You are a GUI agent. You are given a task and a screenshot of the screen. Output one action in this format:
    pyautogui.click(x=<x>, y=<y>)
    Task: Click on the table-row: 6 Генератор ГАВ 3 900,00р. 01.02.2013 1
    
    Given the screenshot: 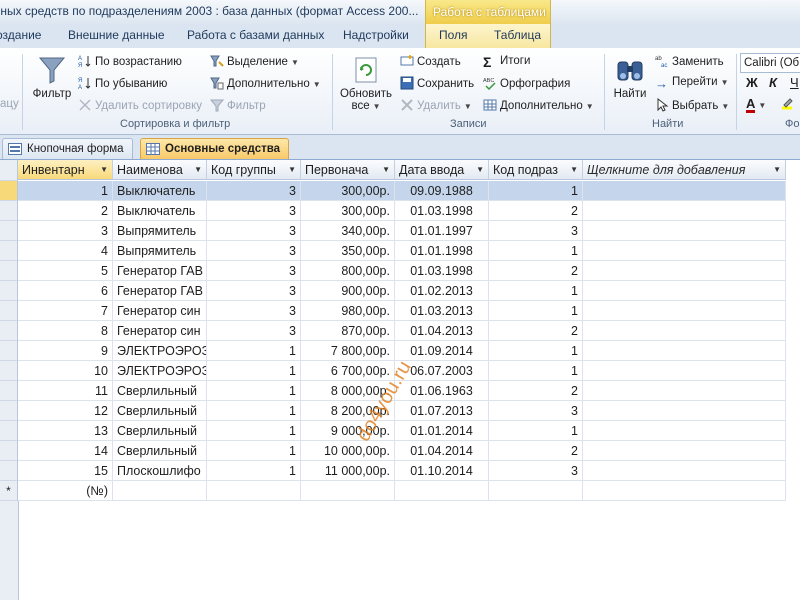 What is the action you would take?
    pyautogui.click(x=400, y=291)
    